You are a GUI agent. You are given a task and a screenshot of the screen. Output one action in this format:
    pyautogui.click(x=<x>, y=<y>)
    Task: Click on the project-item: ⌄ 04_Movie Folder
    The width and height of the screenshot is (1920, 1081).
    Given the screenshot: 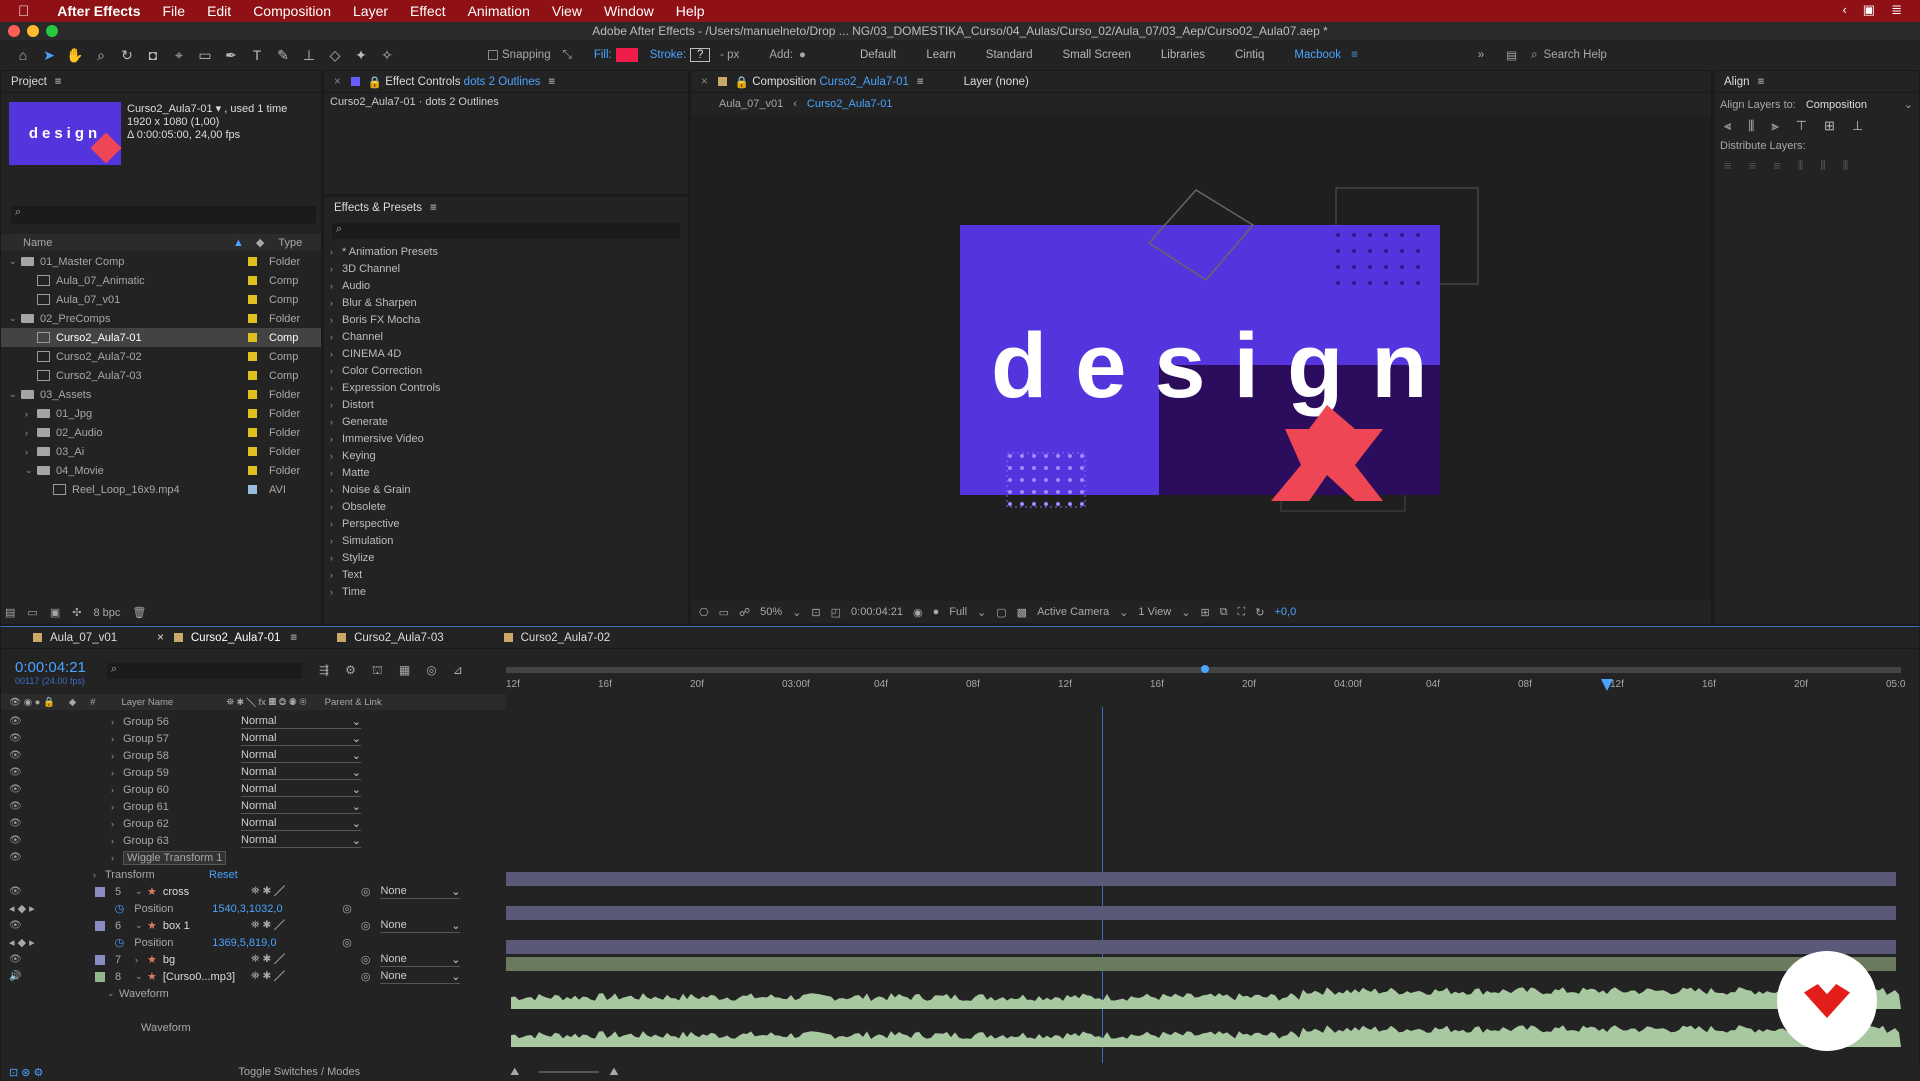 What is the action you would take?
    pyautogui.click(x=161, y=470)
    